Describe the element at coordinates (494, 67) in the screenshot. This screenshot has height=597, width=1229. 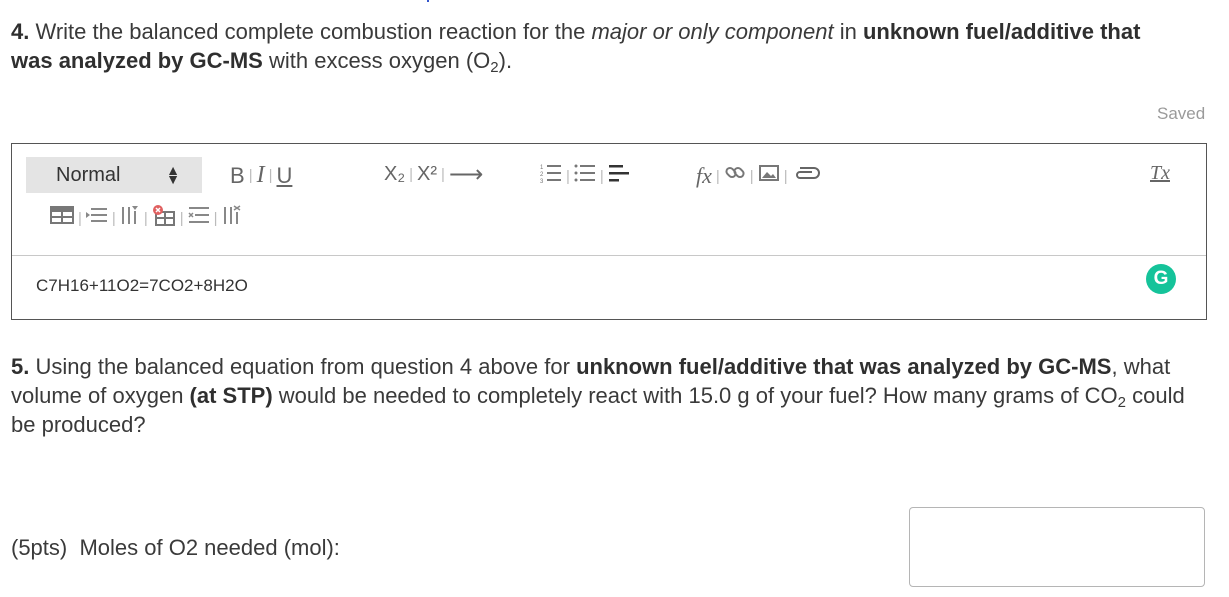
I see `q4-subscript: 2` at that location.